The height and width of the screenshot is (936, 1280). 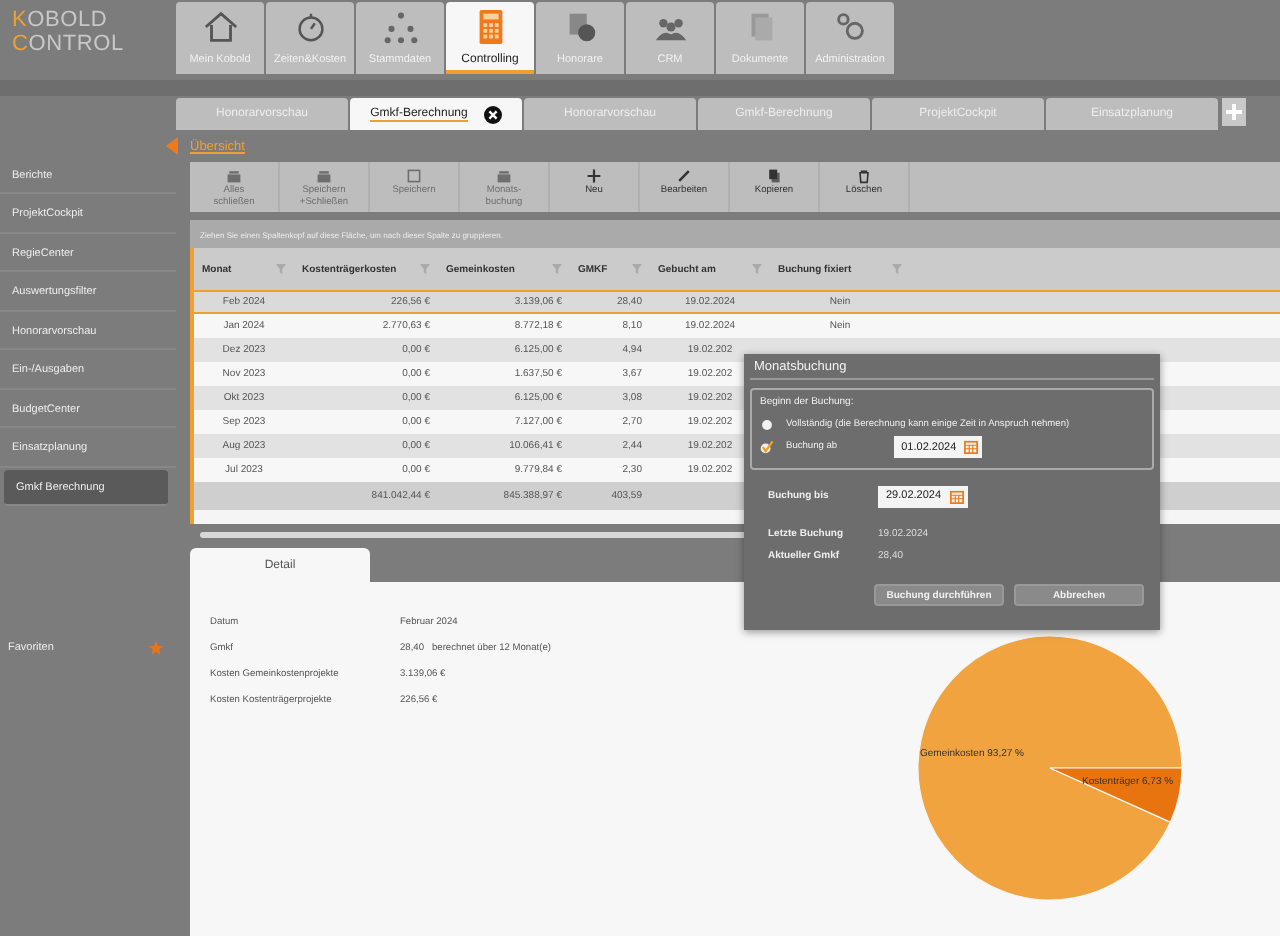 What do you see at coordinates (767, 447) in the screenshot?
I see `check-icon` at bounding box center [767, 447].